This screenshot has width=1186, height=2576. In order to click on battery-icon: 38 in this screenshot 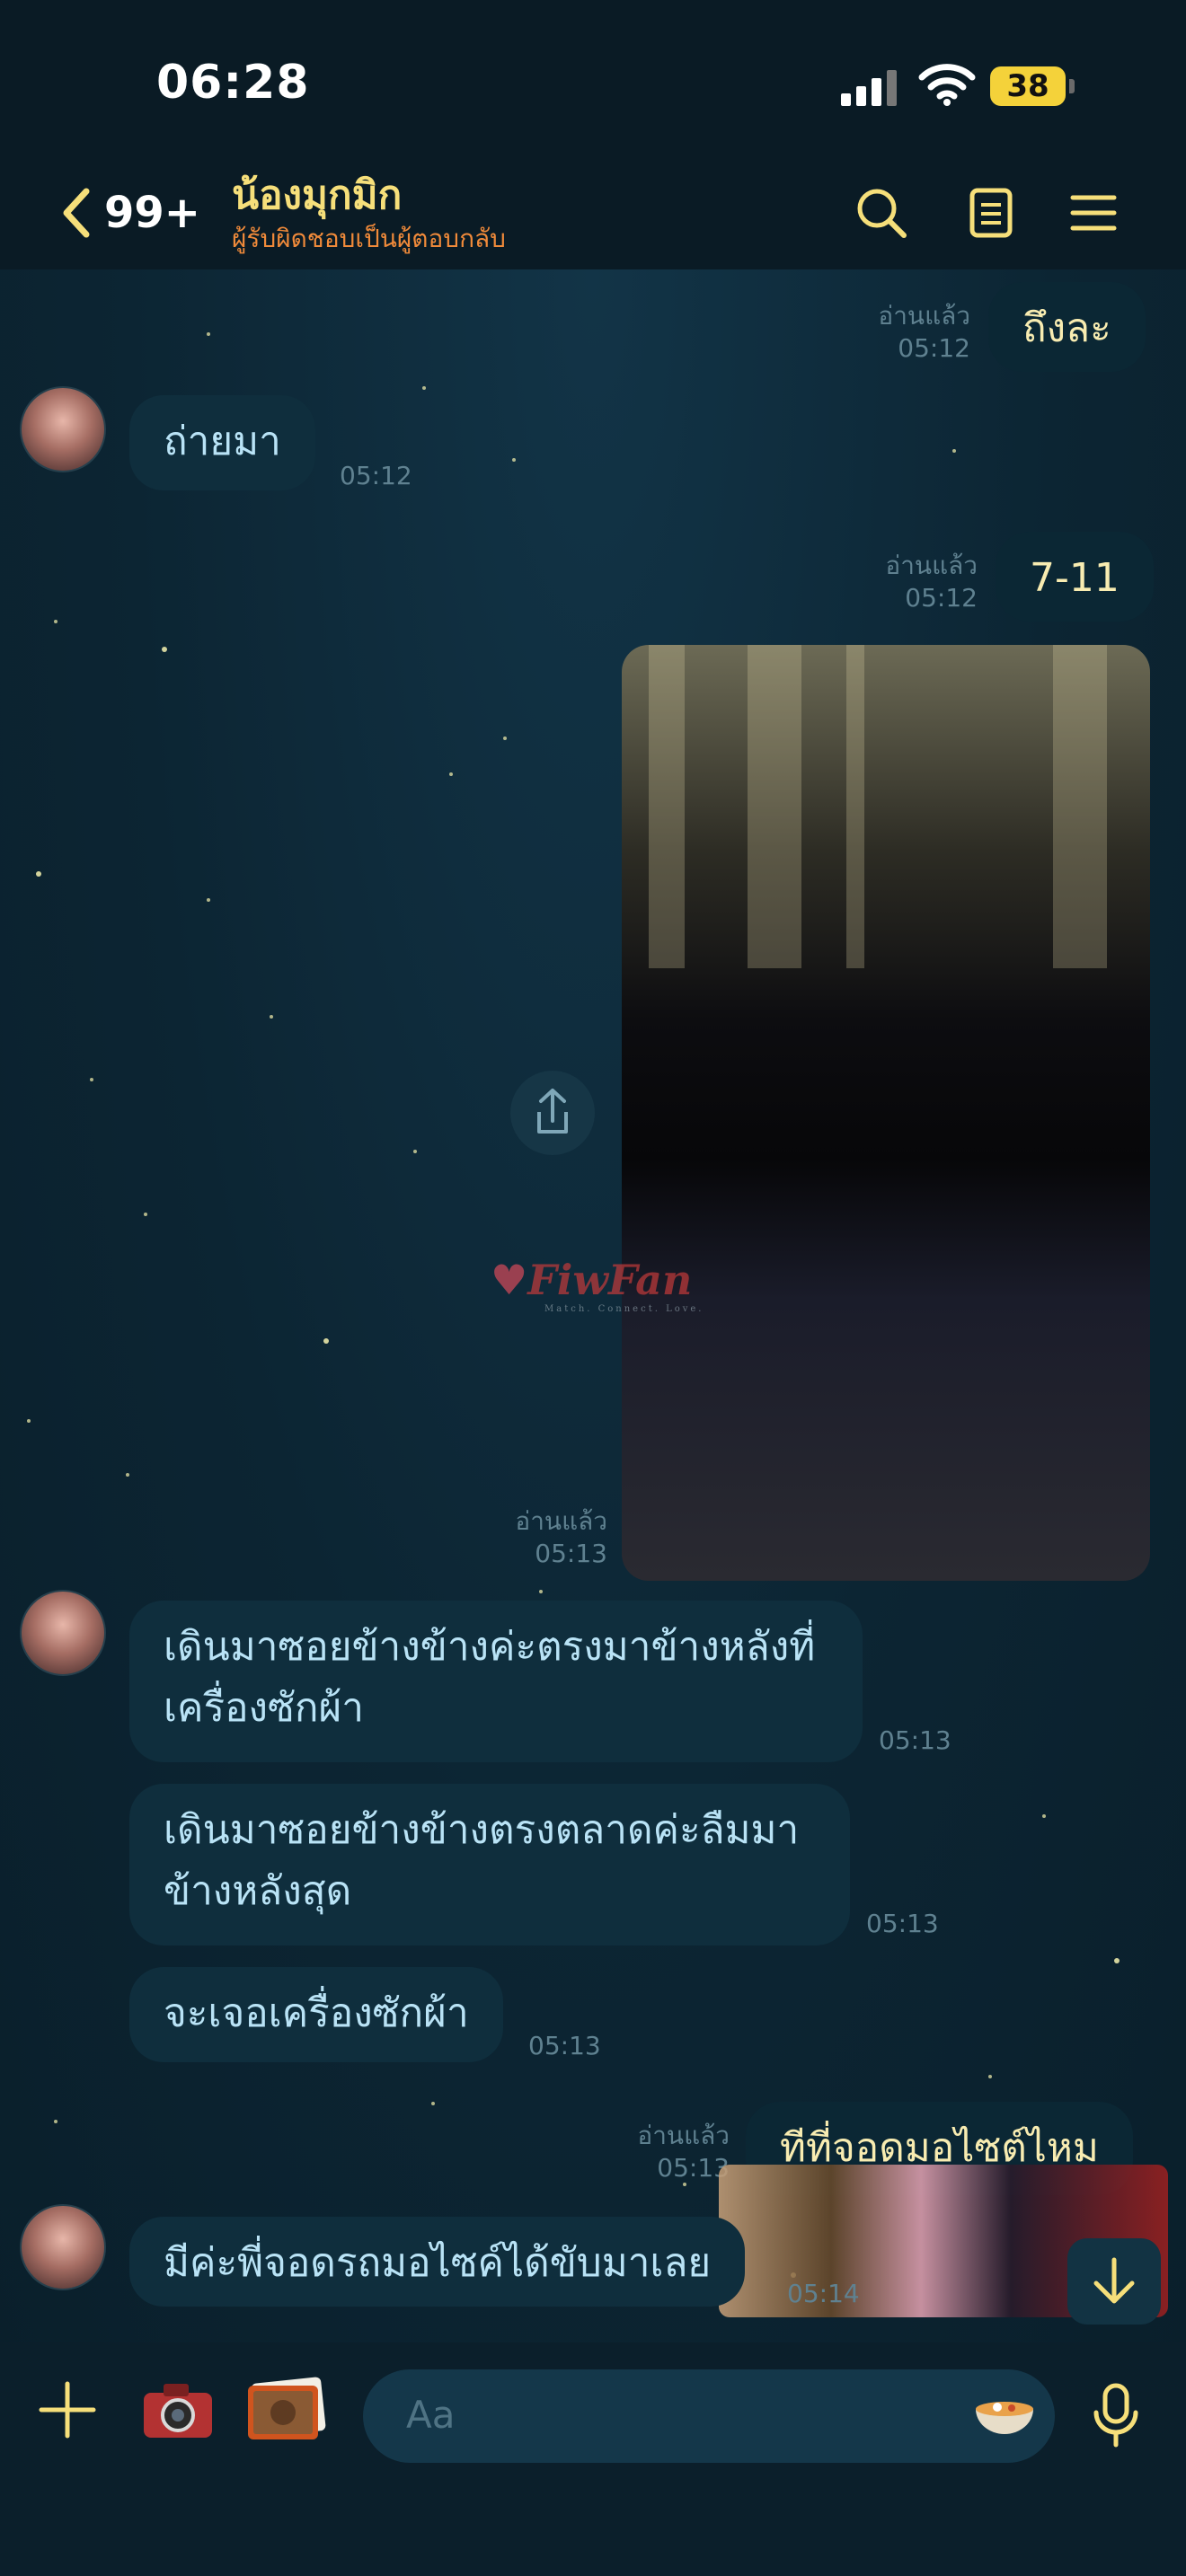, I will do `click(1028, 86)`.